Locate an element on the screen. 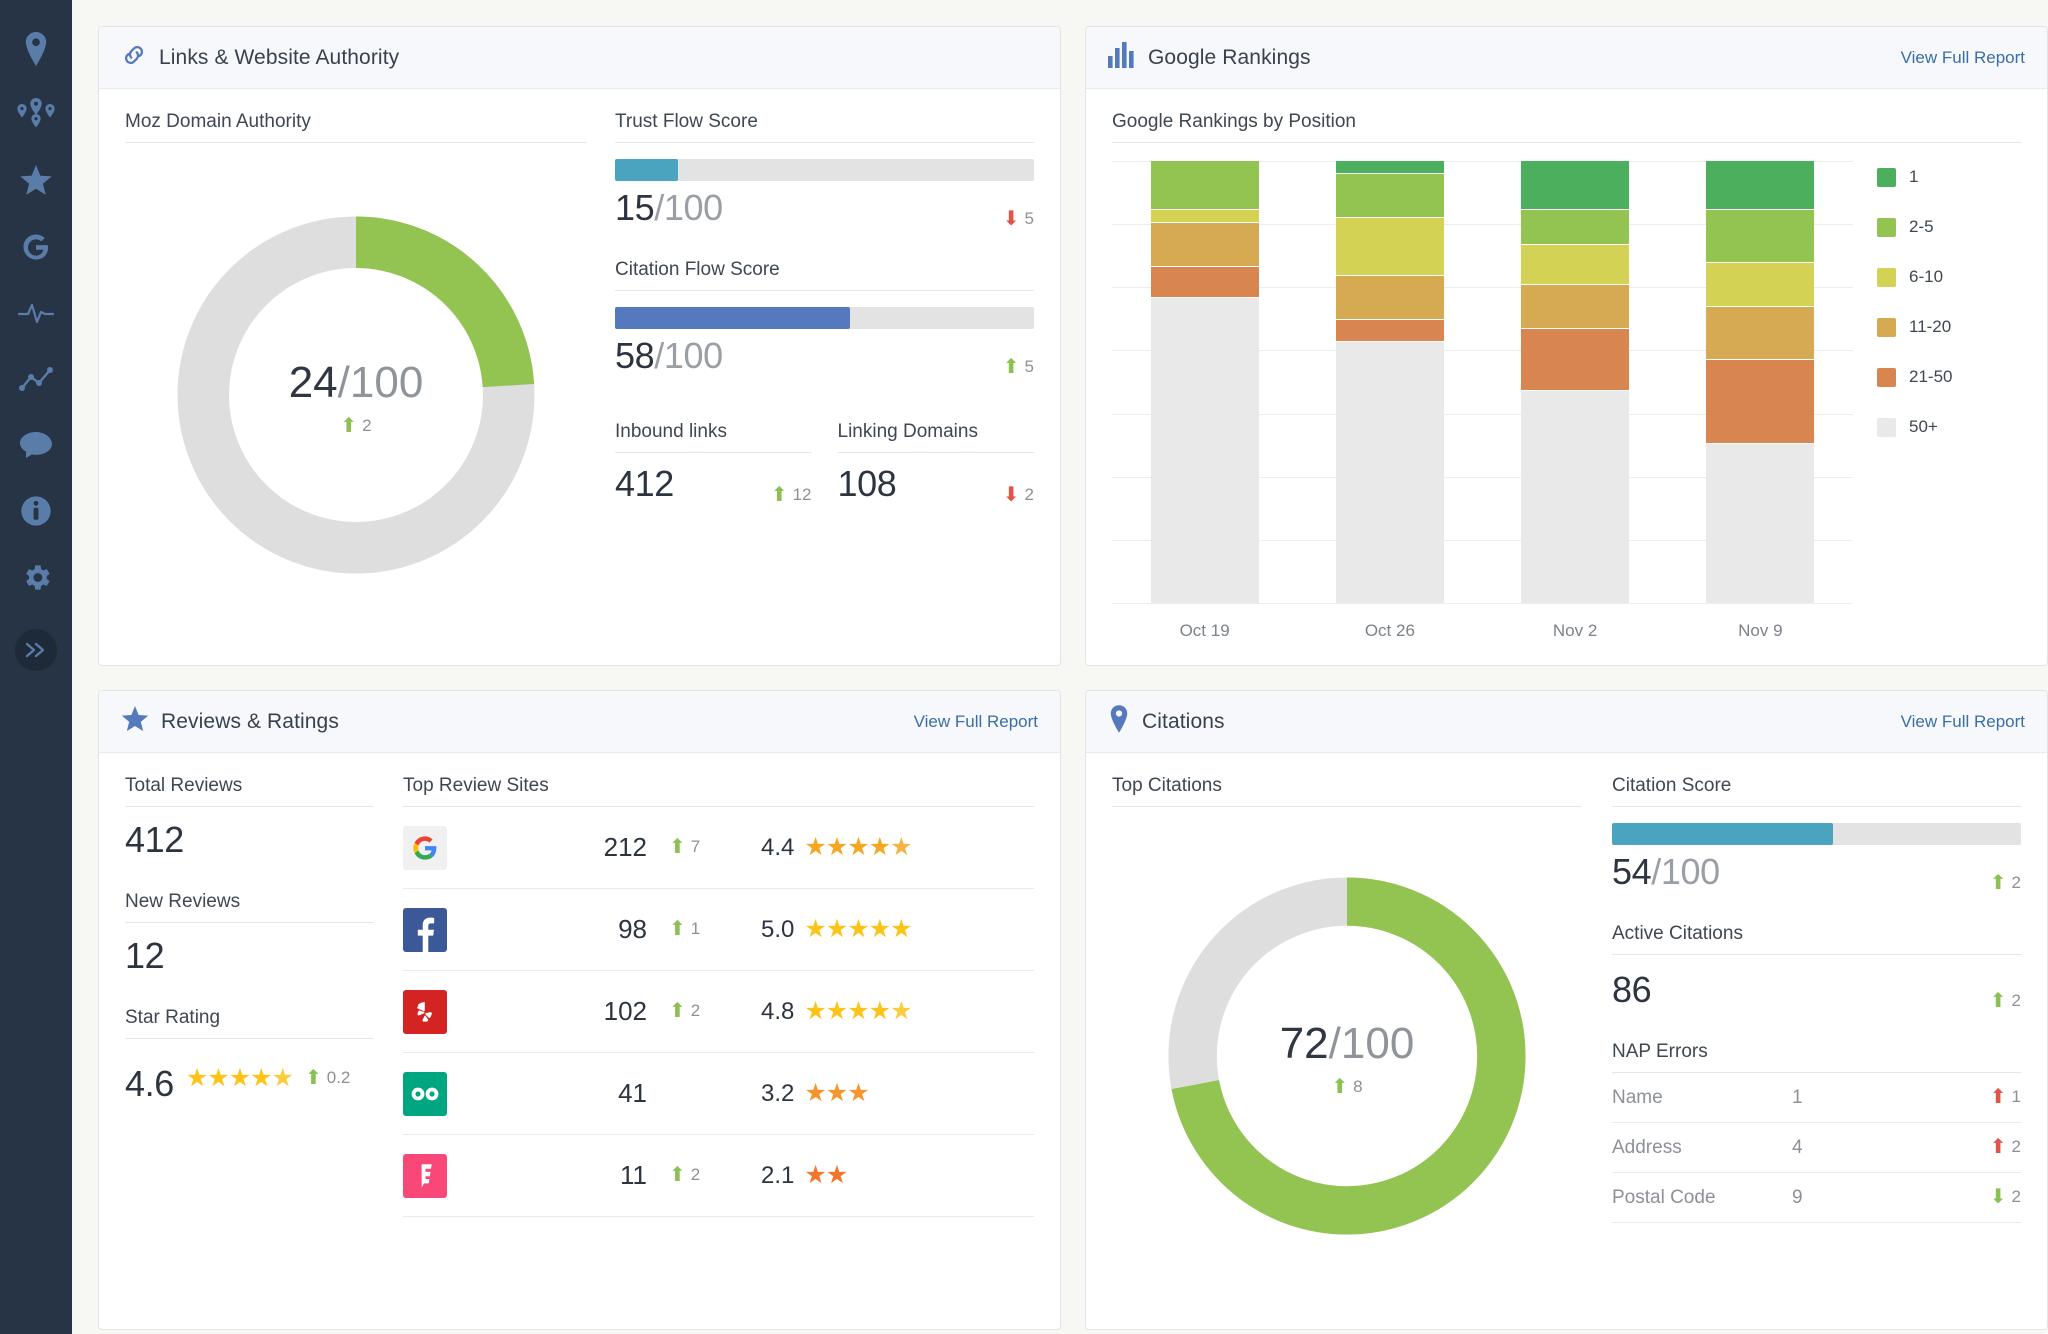 The width and height of the screenshot is (2048, 1334). sidebar-item-settings is located at coordinates (36, 577).